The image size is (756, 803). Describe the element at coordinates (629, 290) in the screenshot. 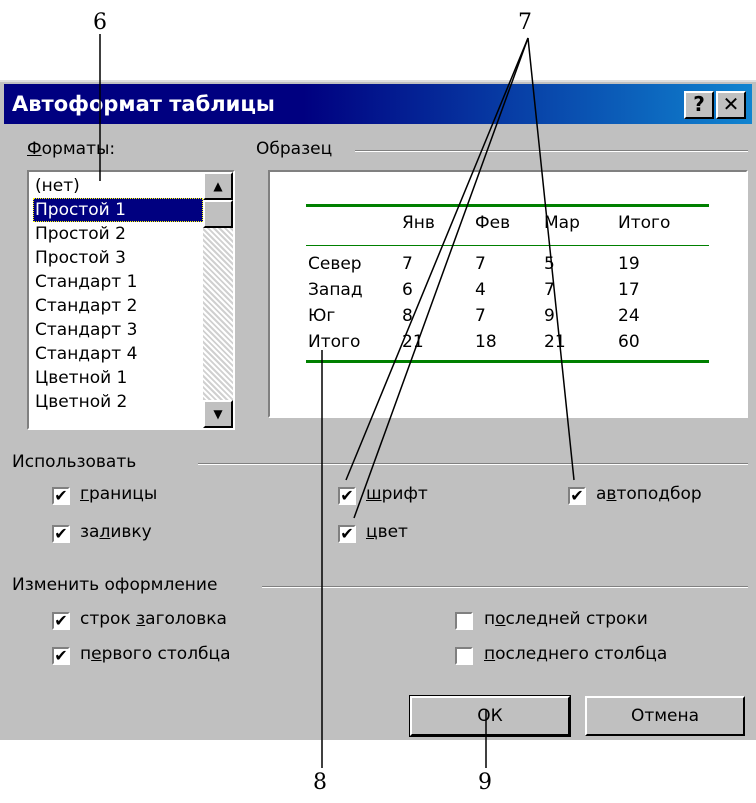

I see `sample-cell: 17` at that location.